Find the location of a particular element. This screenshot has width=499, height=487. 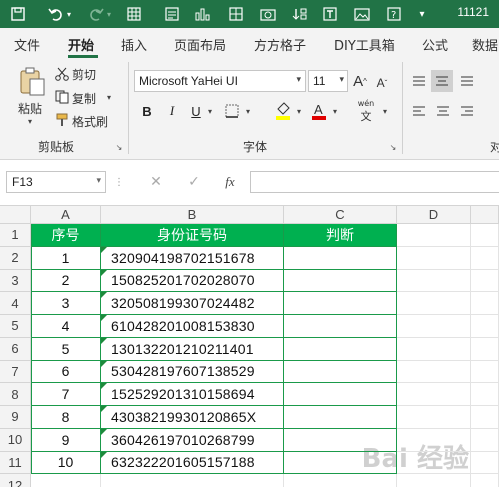

index-cell: 7 is located at coordinates (66, 394).